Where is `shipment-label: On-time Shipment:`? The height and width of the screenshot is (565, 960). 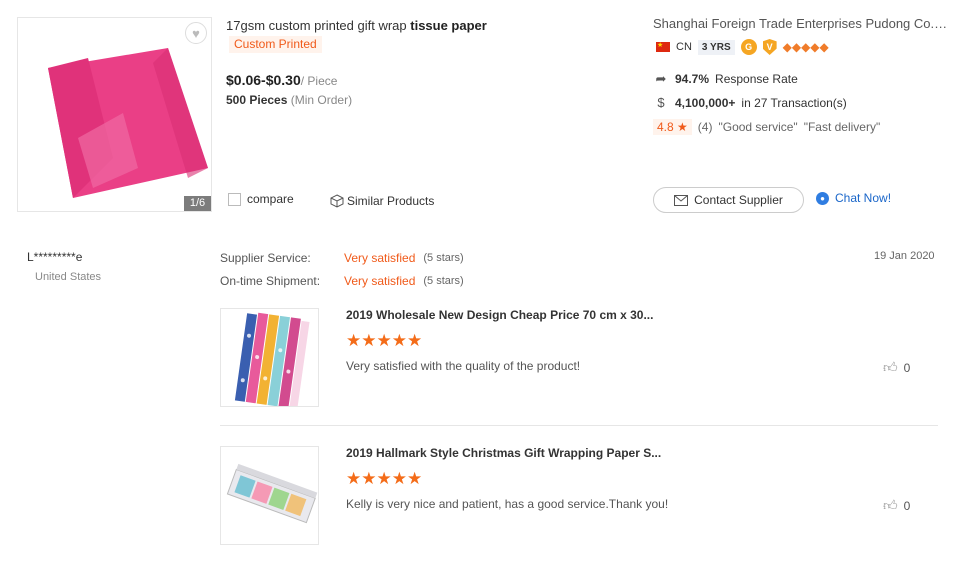 shipment-label: On-time Shipment: is located at coordinates (270, 281).